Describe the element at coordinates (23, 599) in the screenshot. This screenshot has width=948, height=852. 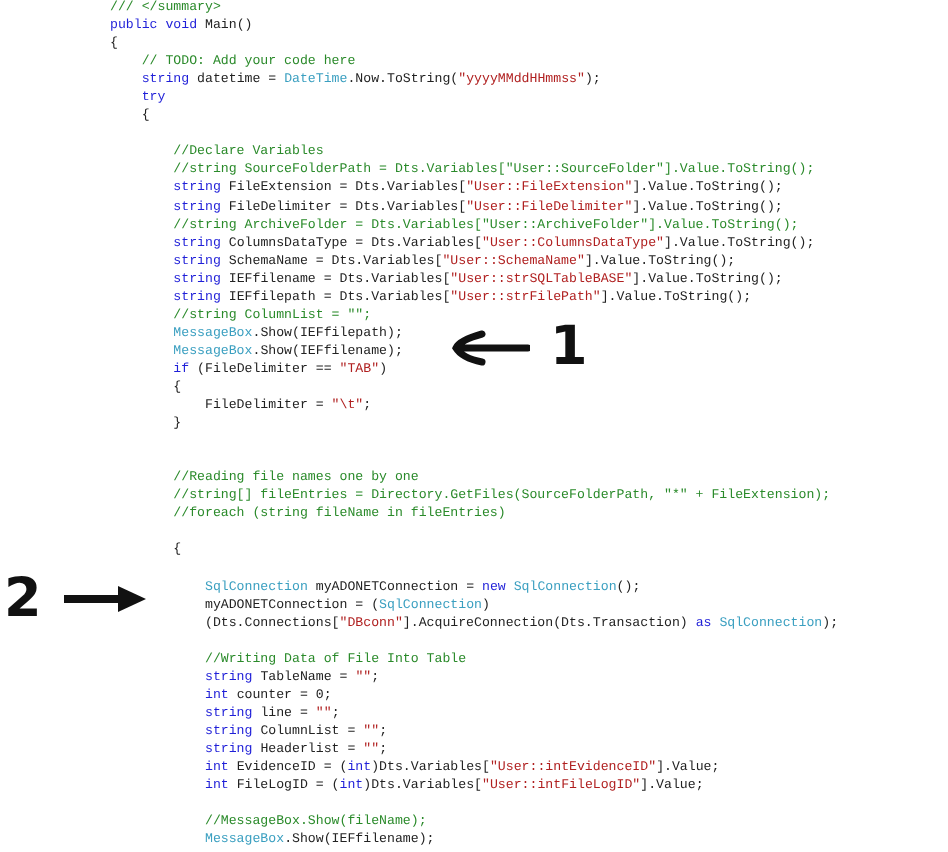
I see `annotation-number: 2` at that location.